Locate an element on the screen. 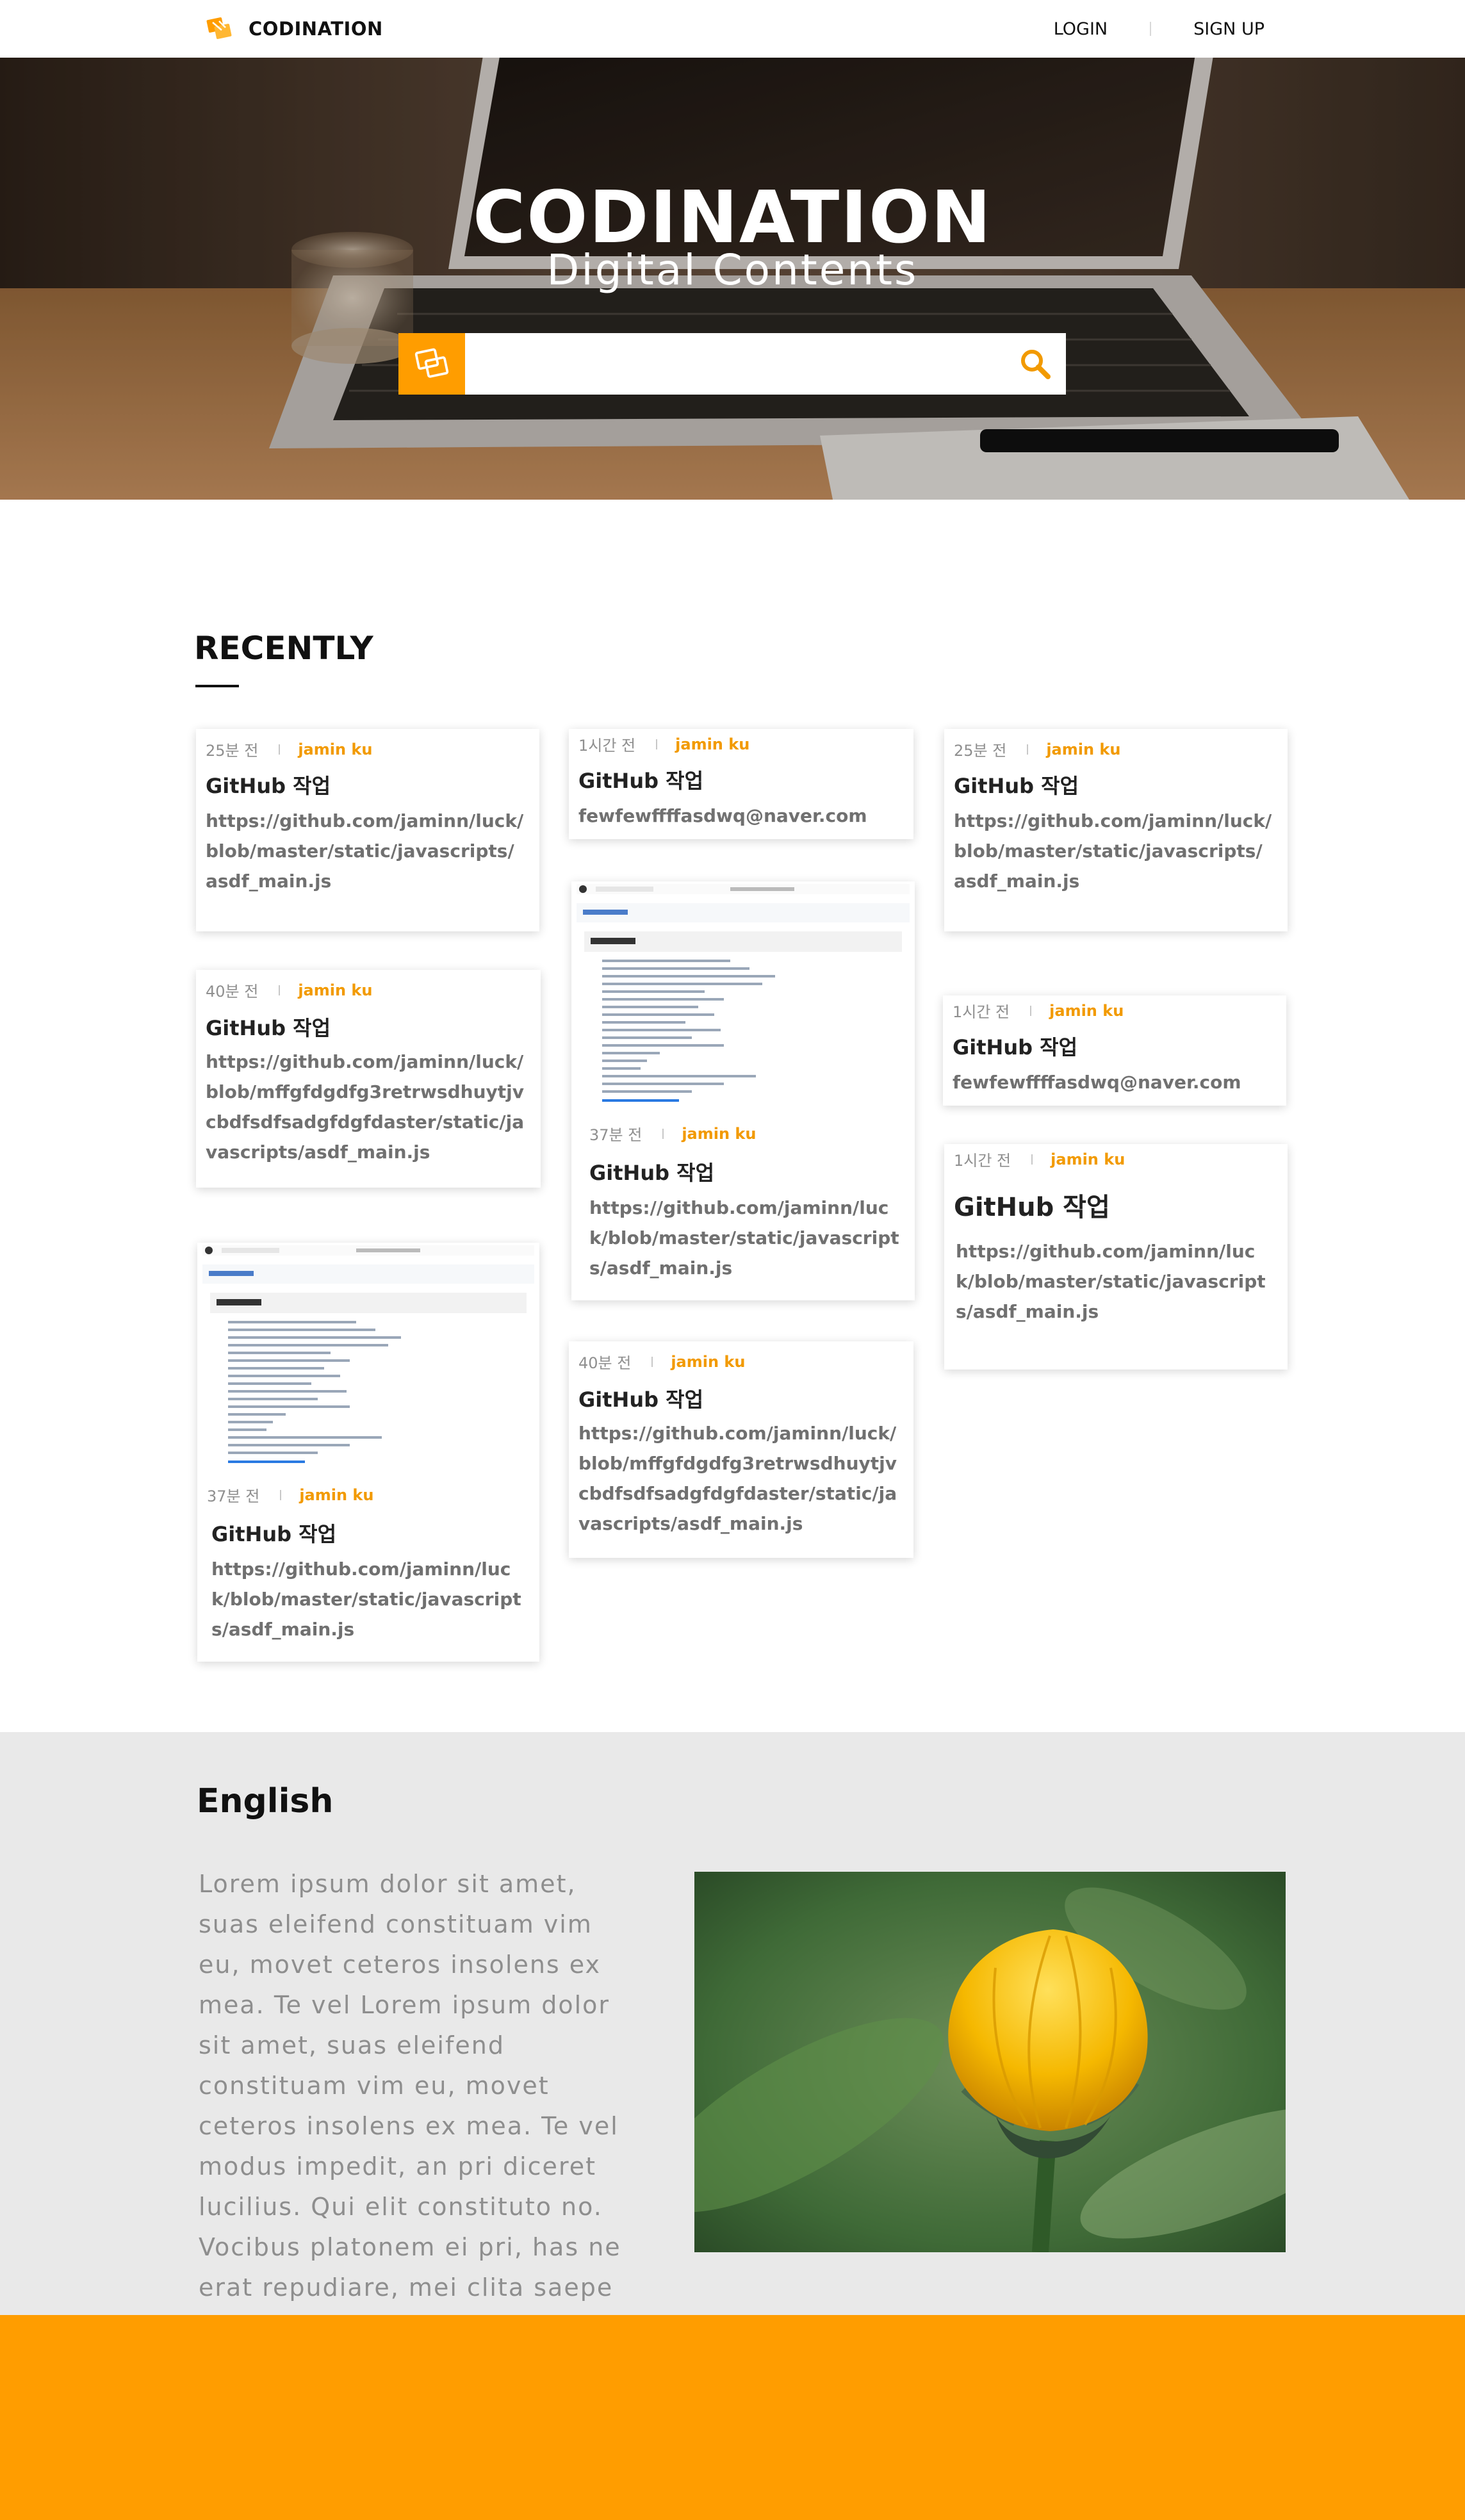 Image resolution: width=1465 pixels, height=2520 pixels. top-navbar: CODINATION LOGIN SIGN UP is located at coordinates (732, 29).